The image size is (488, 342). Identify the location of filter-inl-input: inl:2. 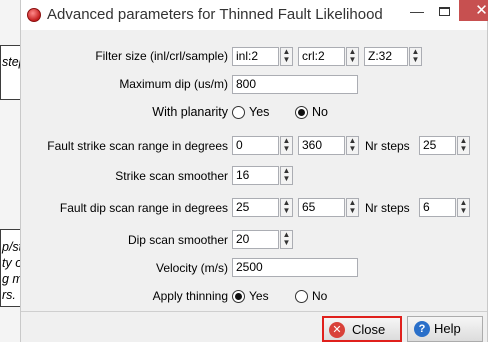
(255, 56).